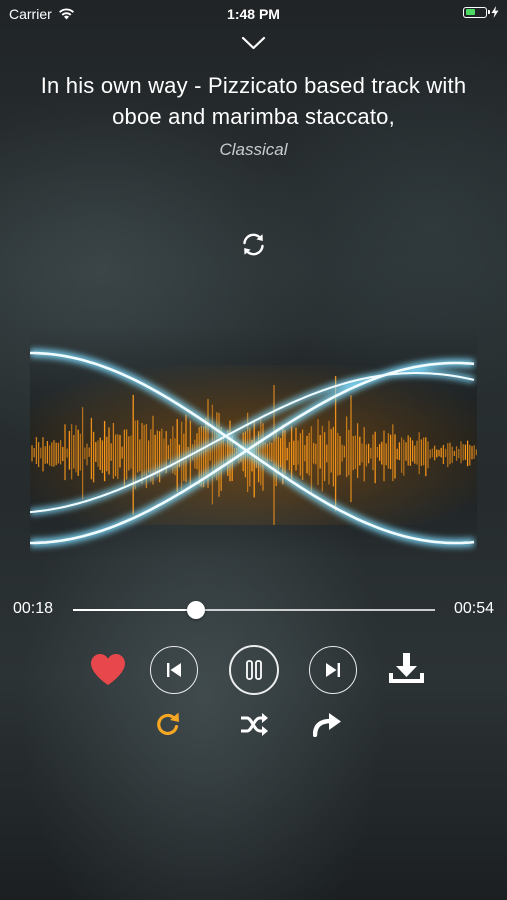 This screenshot has height=900, width=507. I want to click on elapsed-time: 00:18, so click(33, 608).